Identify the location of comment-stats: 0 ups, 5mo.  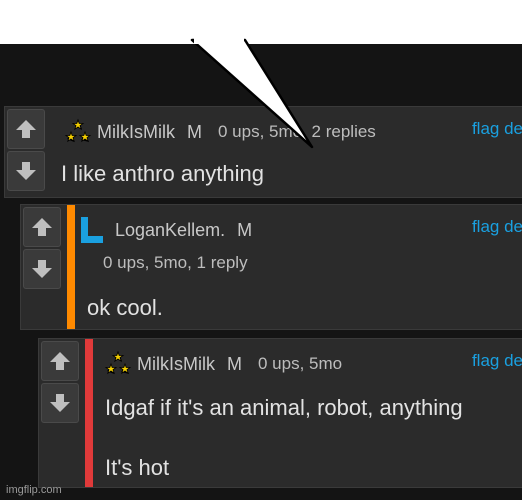
(300, 363).